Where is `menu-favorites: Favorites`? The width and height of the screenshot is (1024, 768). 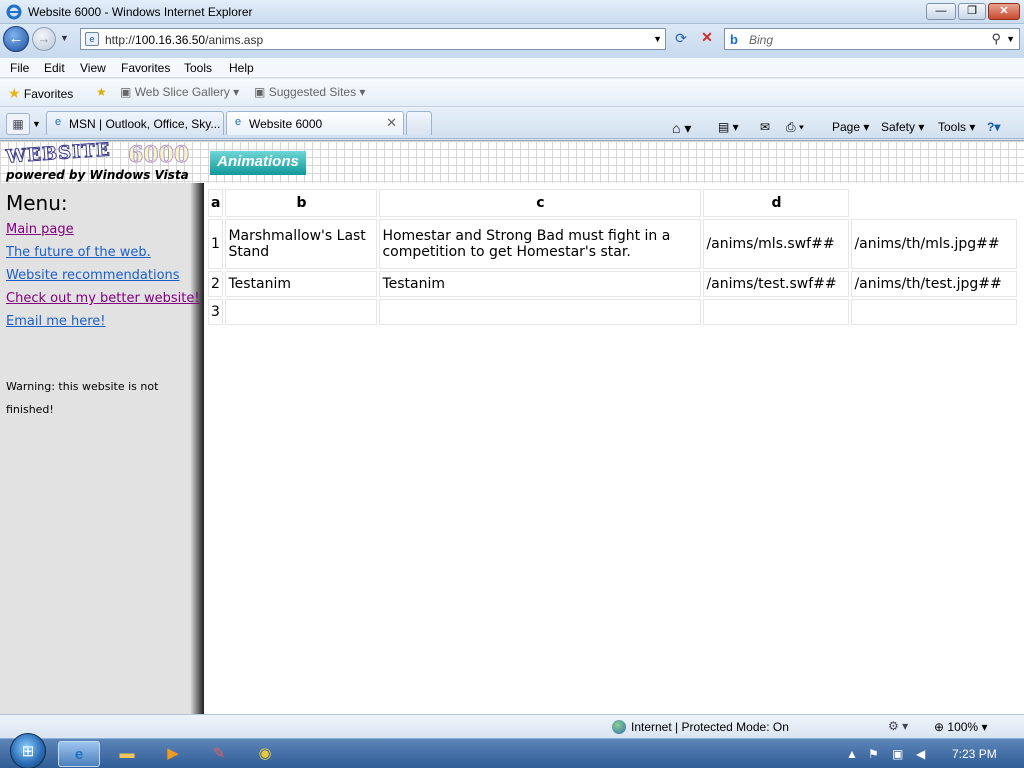
menu-favorites: Favorites is located at coordinates (145, 68).